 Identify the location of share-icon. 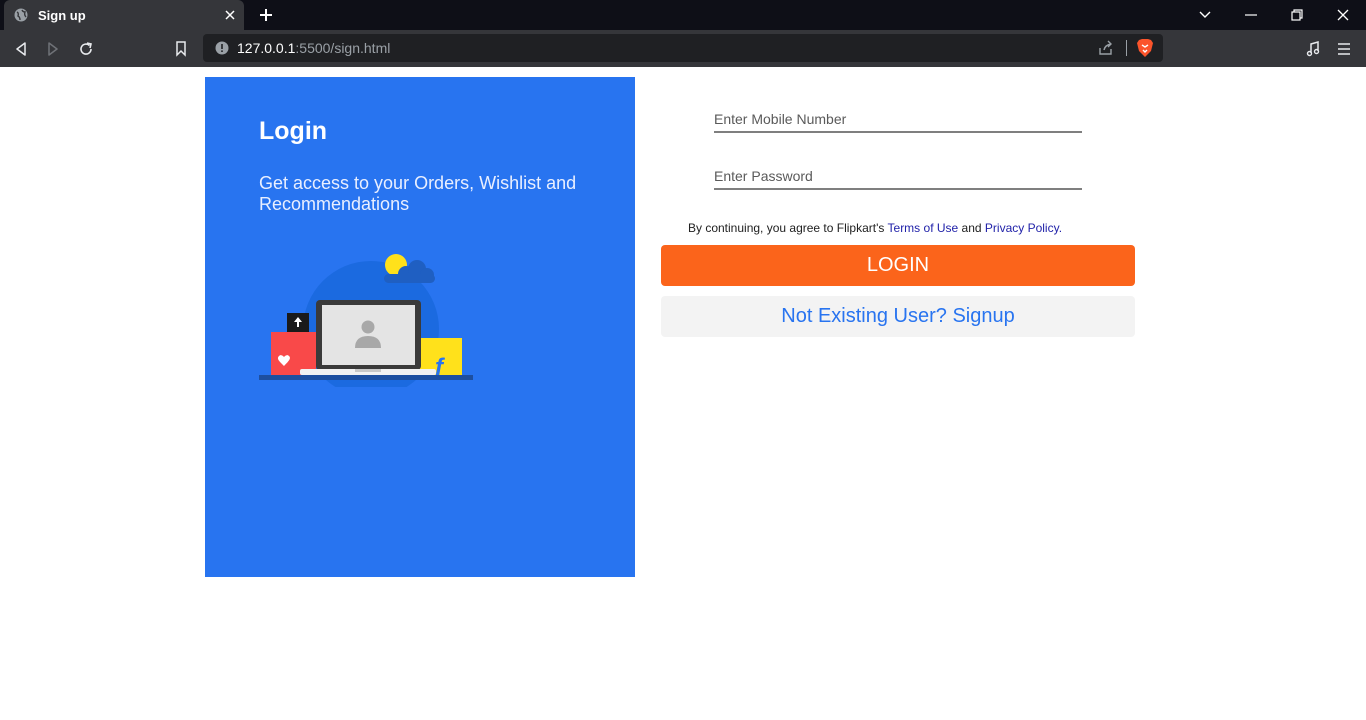
(1106, 48).